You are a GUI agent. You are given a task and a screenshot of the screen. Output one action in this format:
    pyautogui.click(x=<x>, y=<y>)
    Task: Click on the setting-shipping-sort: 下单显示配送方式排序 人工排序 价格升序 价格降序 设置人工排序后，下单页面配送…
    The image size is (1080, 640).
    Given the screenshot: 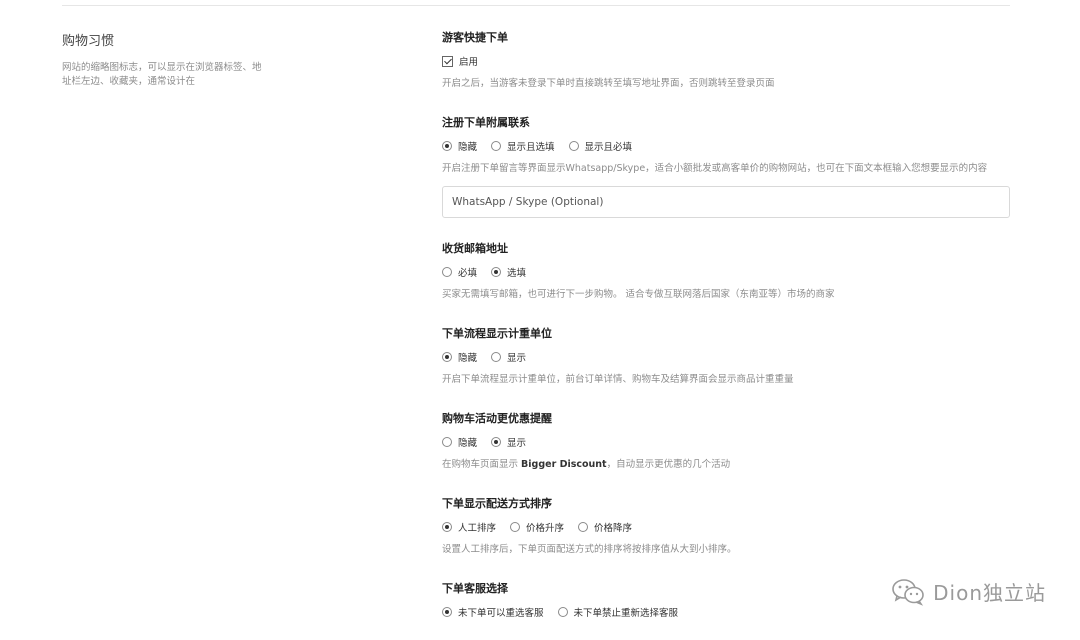 What is the action you would take?
    pyautogui.click(x=727, y=527)
    